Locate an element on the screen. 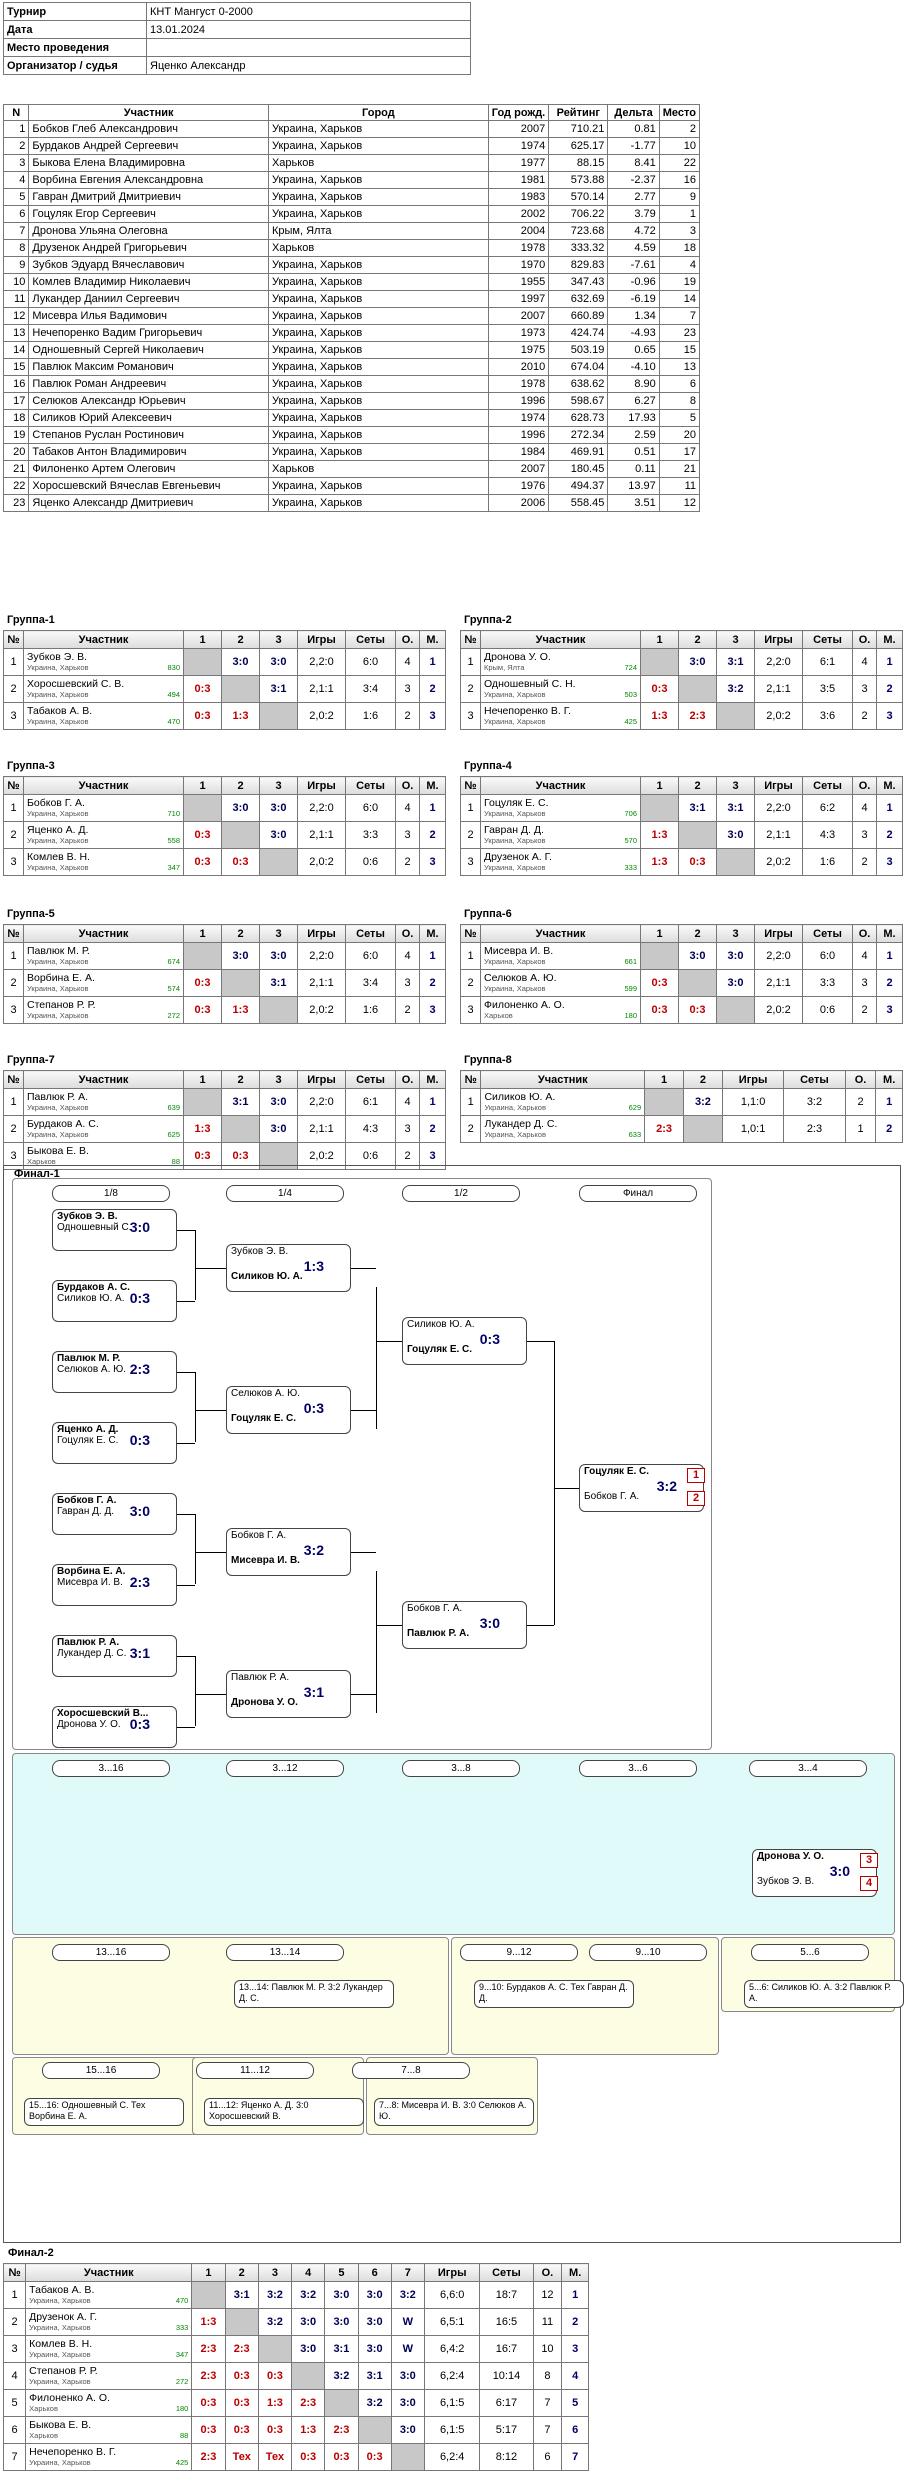 Image resolution: width=906 pixels, height=2485 pixels. match-player-b: Гавран Д. Д. is located at coordinates (86, 1511).